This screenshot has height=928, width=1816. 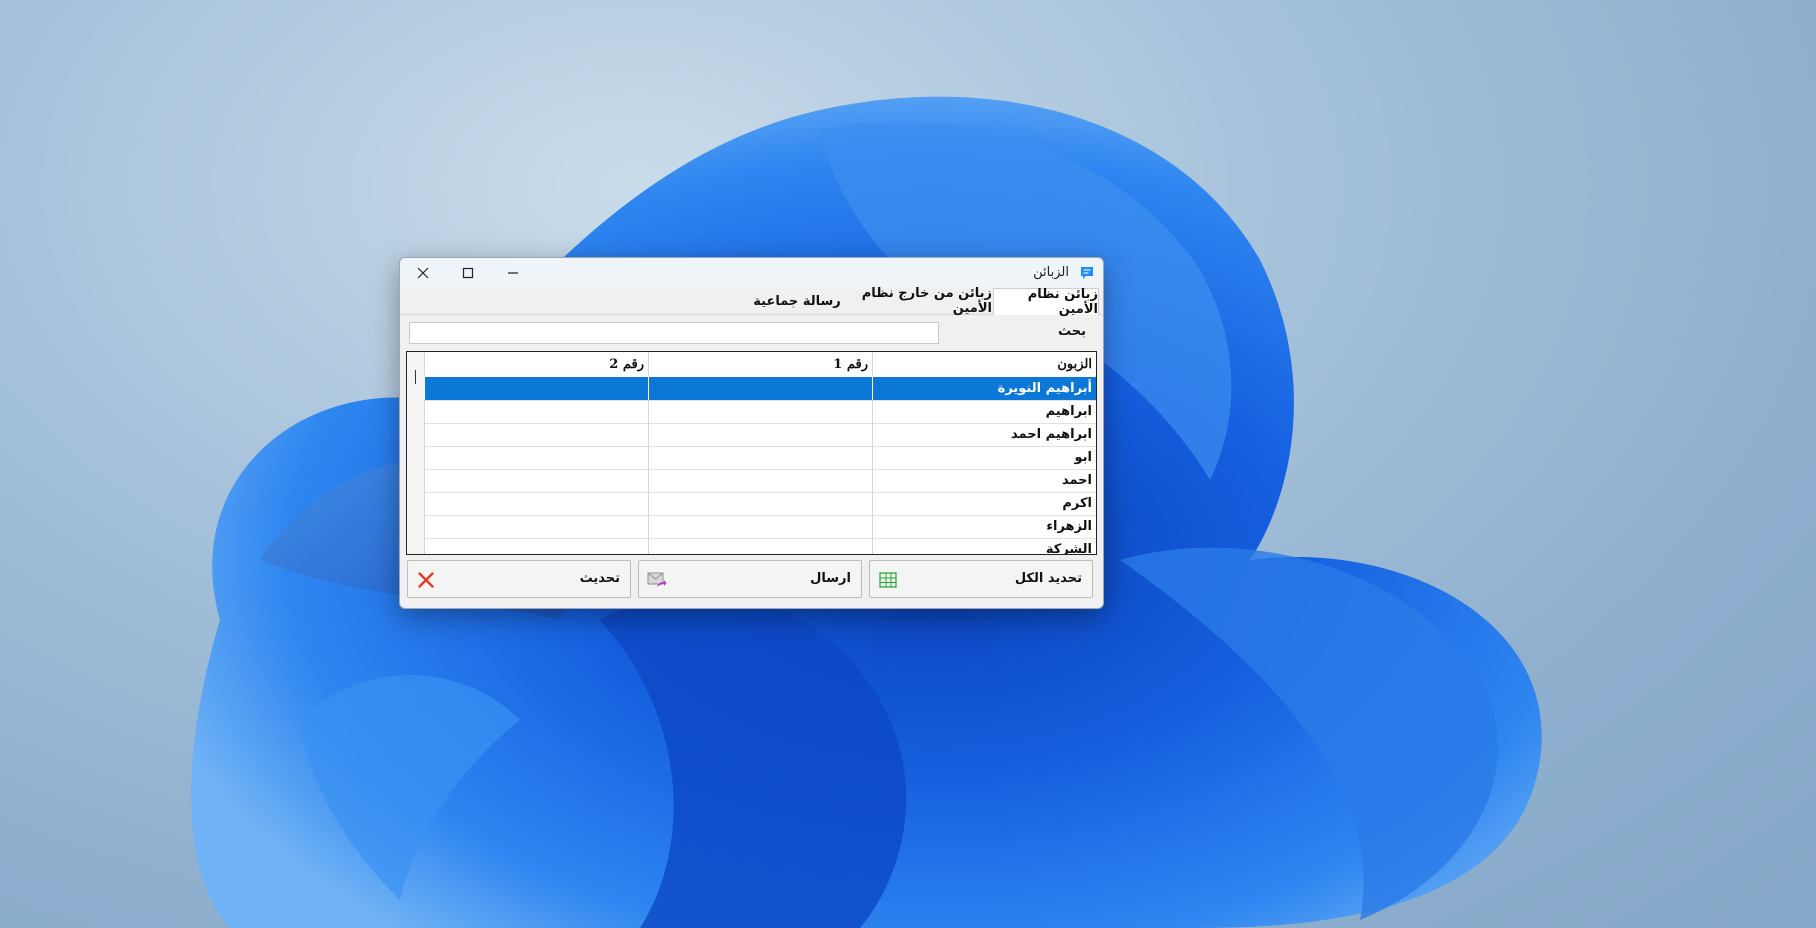 I want to click on tab-label: زبائن نظام الأمين, so click(x=1062, y=302).